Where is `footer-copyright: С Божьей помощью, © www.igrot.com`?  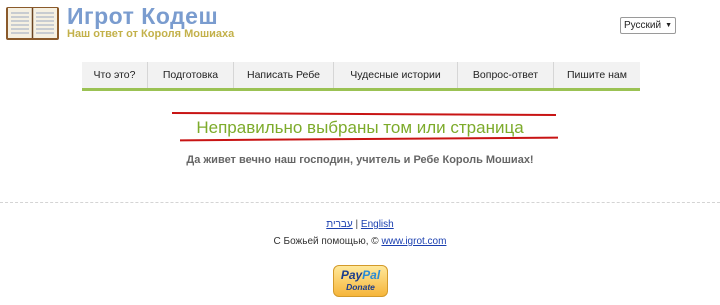 footer-copyright: С Божьей помощью, © www.igrot.com is located at coordinates (360, 241).